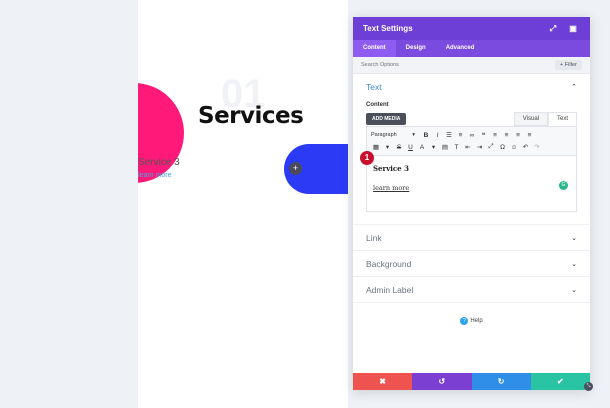 This screenshot has width=610, height=408. Describe the element at coordinates (391, 188) in the screenshot. I see `editor-learn-more-link: learn more` at that location.